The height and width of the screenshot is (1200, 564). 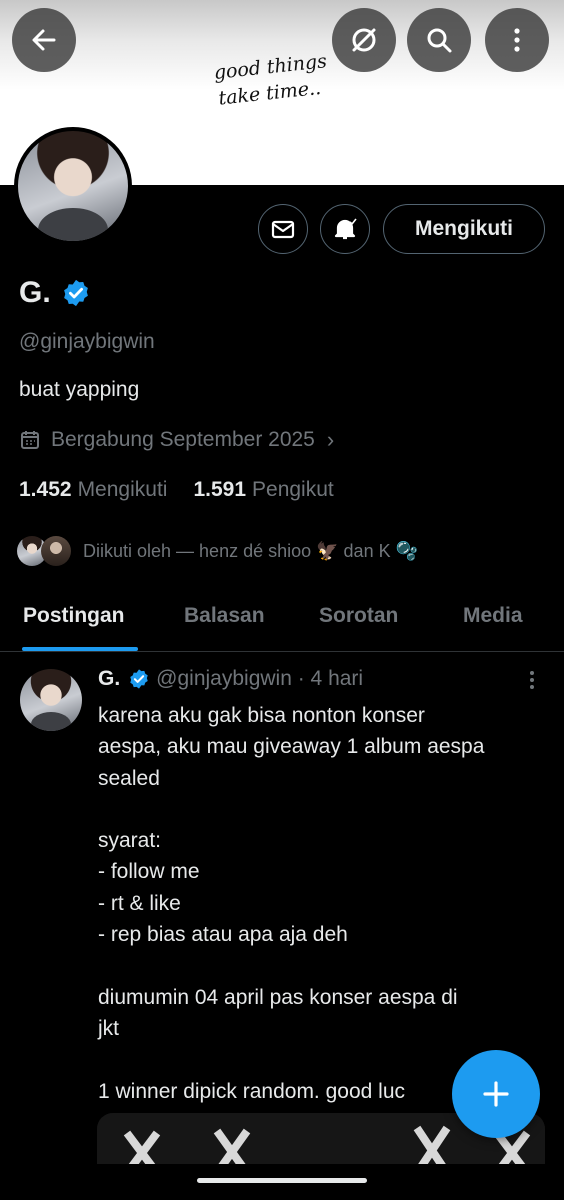 I want to click on bell-icon, so click(x=345, y=229).